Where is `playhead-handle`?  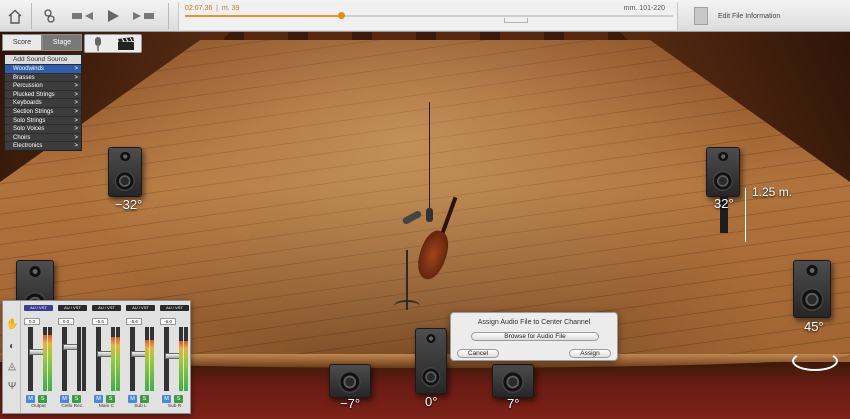 playhead-handle is located at coordinates (342, 15).